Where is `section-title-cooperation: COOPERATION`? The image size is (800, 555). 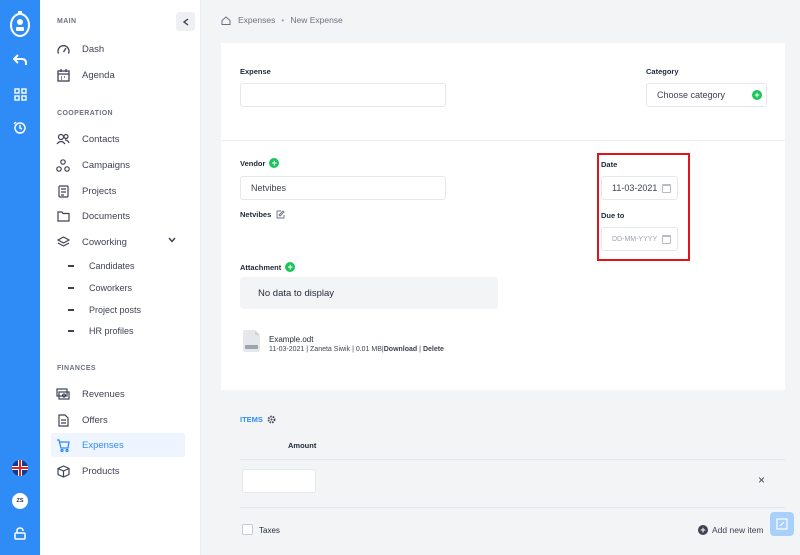 section-title-cooperation: COOPERATION is located at coordinates (85, 113).